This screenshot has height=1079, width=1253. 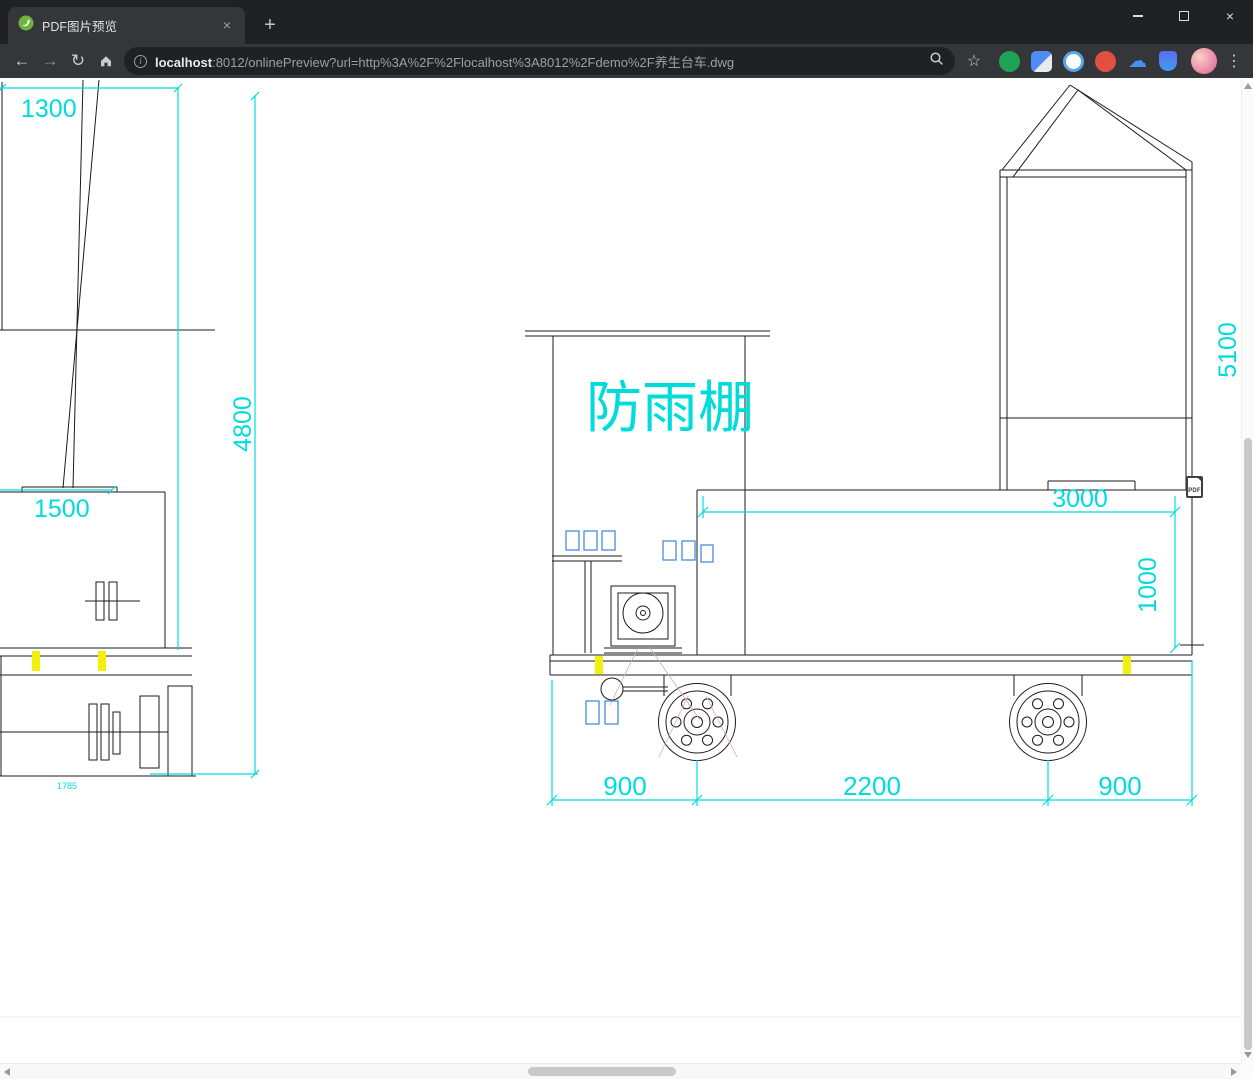 I want to click on close-button: ×, so click(x=1230, y=16).